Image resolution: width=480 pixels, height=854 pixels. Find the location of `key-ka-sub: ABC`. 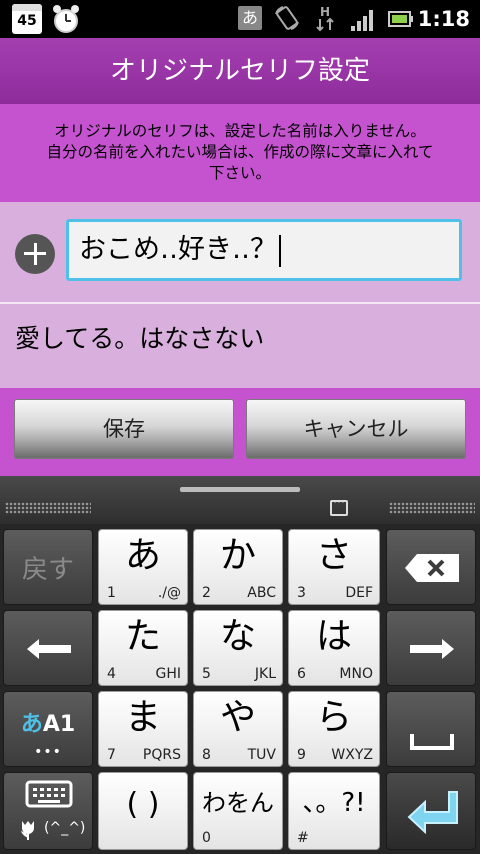

key-ka-sub: ABC is located at coordinates (261, 593).